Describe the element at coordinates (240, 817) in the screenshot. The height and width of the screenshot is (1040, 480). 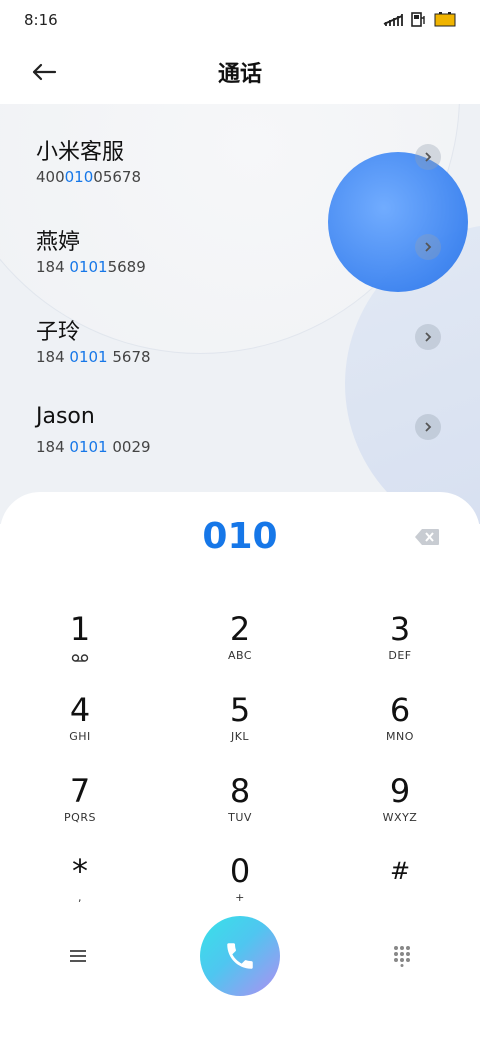
I see `key-letters: TUV` at that location.